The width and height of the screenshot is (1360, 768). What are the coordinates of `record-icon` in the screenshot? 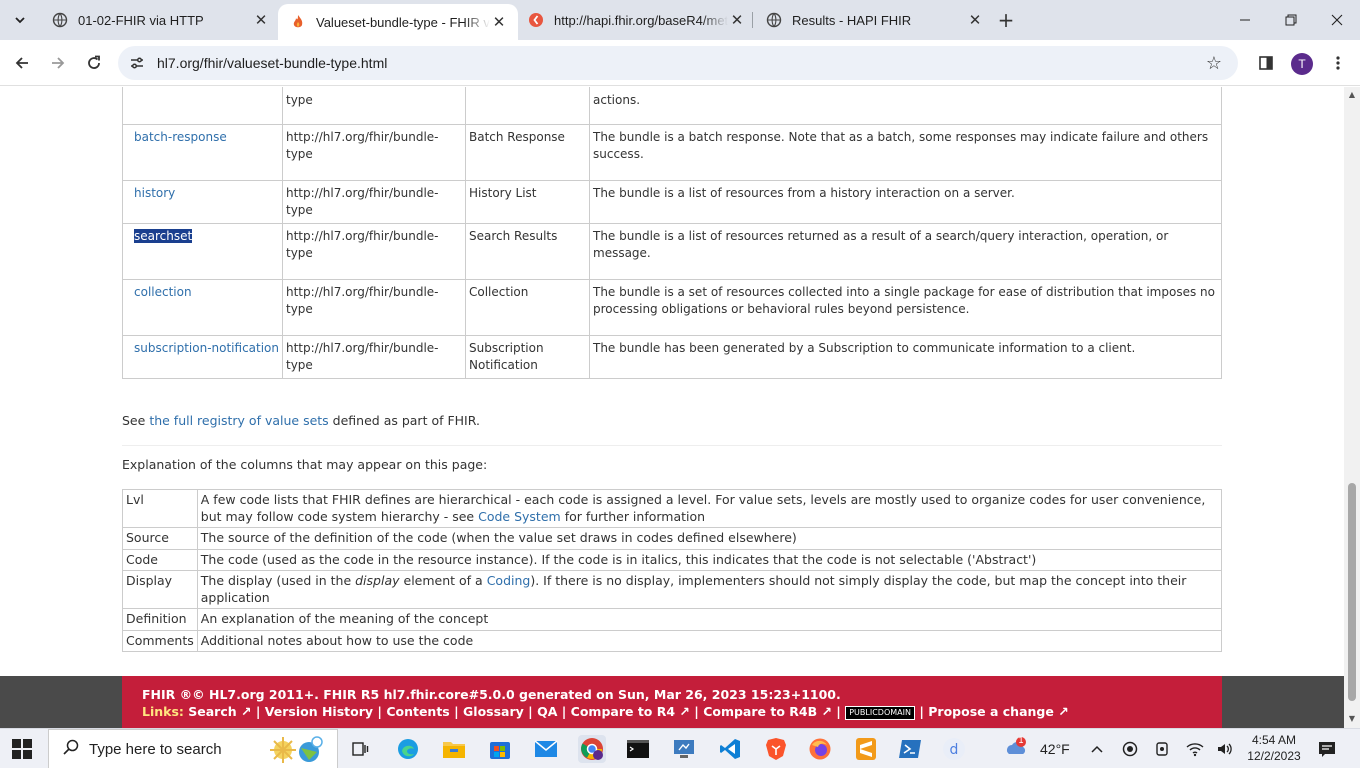 It's located at (1130, 748).